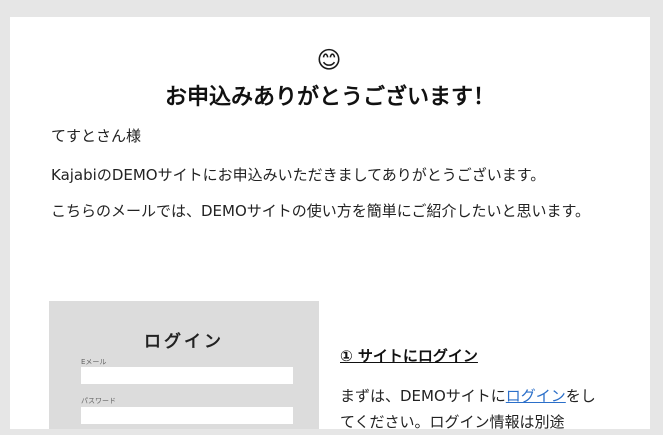  I want to click on login-image-title: ログイン, so click(184, 342).